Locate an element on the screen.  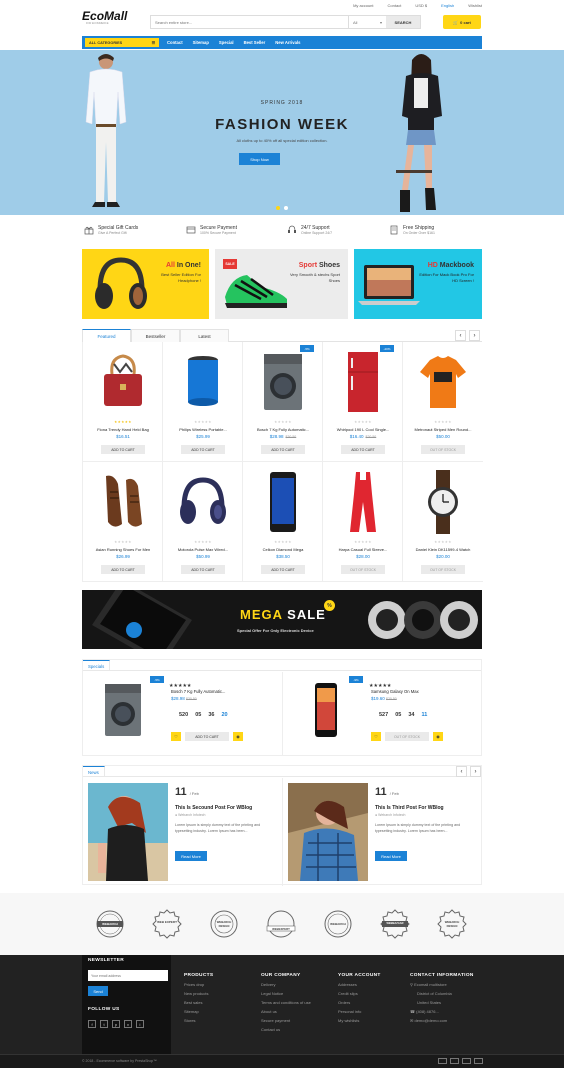
search-button: SEARCH is located at coordinates (403, 22).